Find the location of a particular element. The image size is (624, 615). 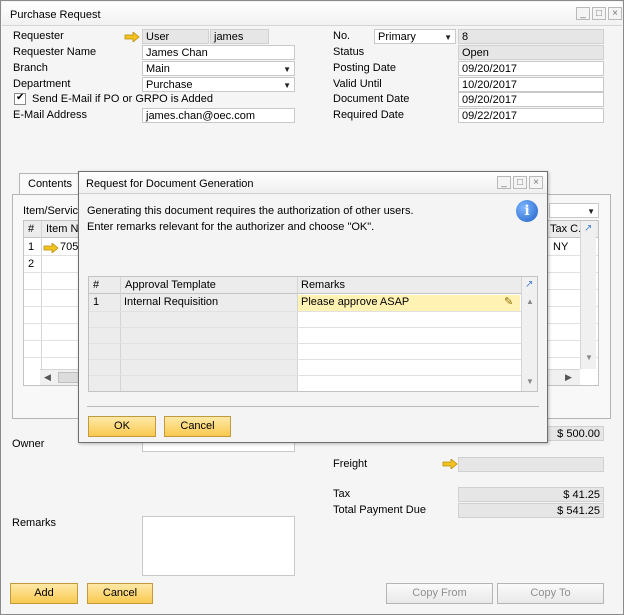

col-remarks-header: Remarks is located at coordinates (323, 285).